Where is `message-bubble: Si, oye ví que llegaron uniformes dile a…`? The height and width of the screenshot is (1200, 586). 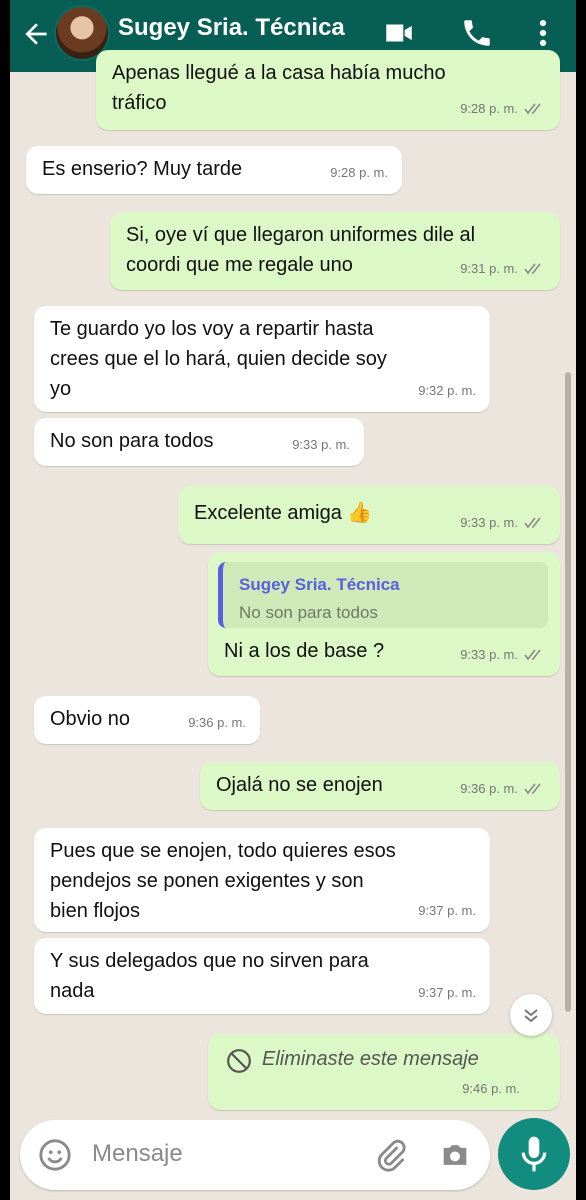
message-bubble: Si, oye ví que llegaron uniformes dile a… is located at coordinates (335, 251).